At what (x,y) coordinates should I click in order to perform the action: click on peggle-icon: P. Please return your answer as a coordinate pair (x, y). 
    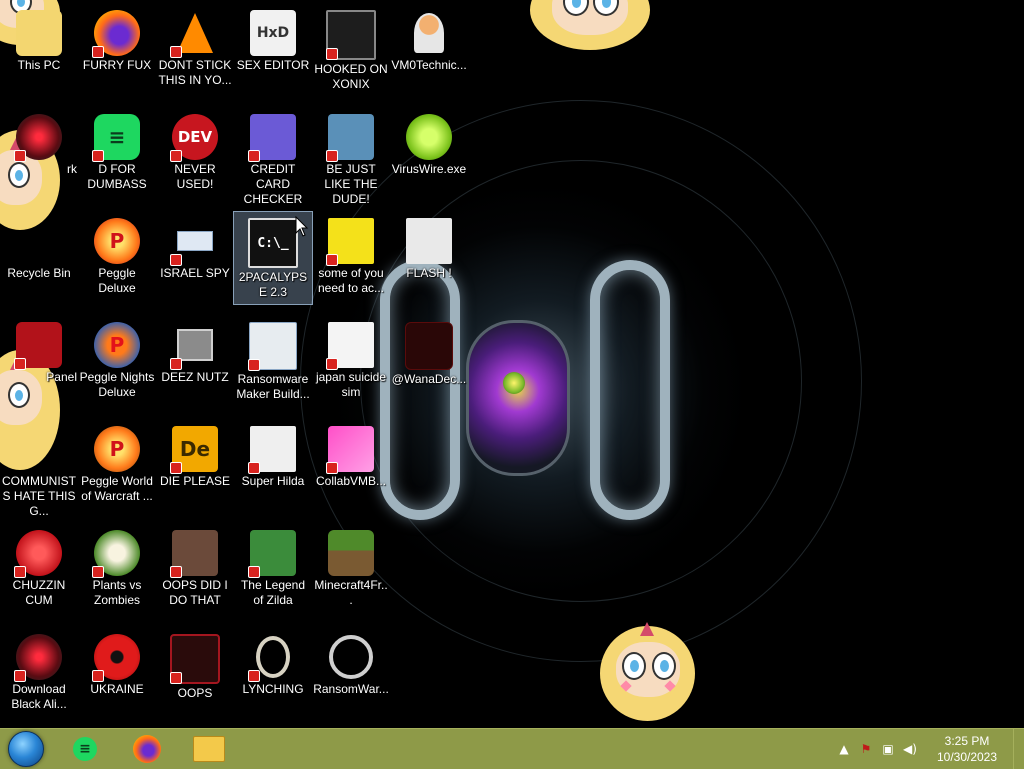
    Looking at the image, I should click on (117, 241).